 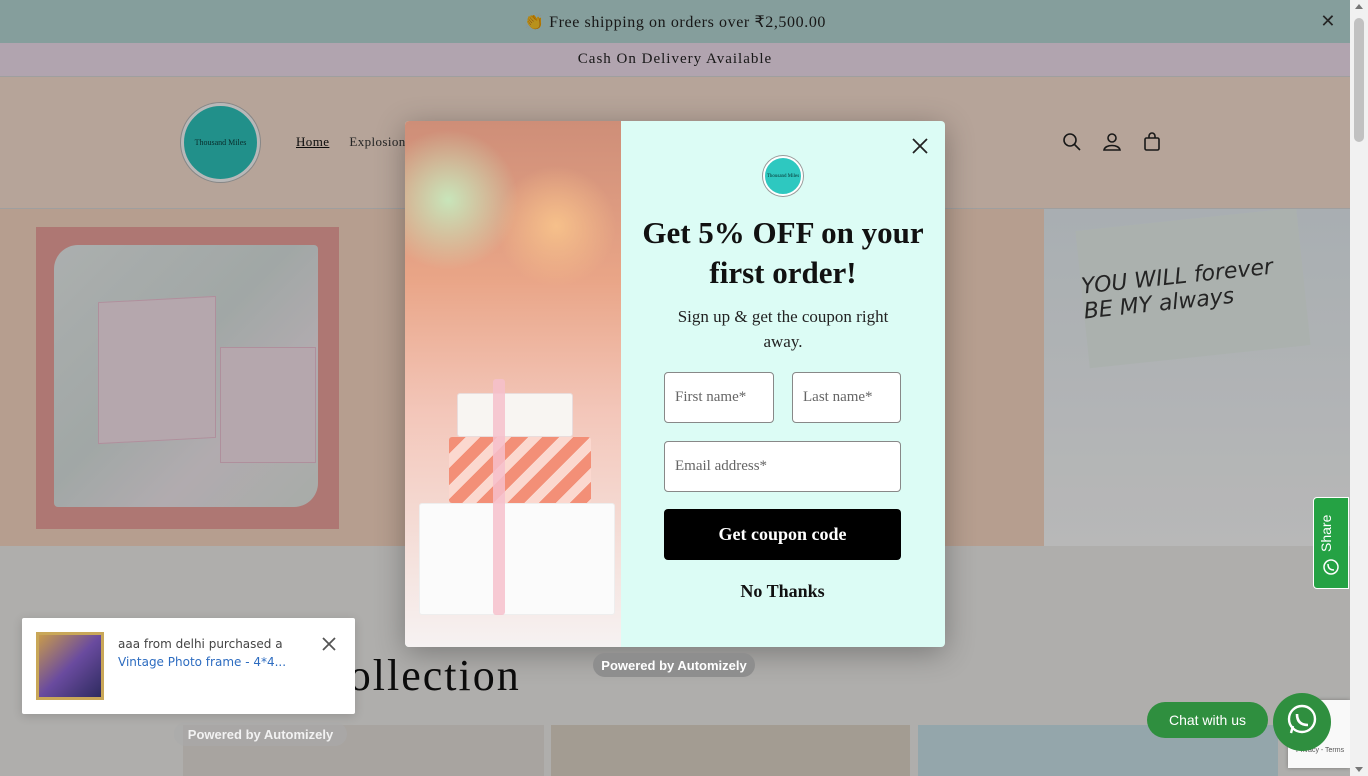 I want to click on gift-box-middle, so click(x=520, y=470).